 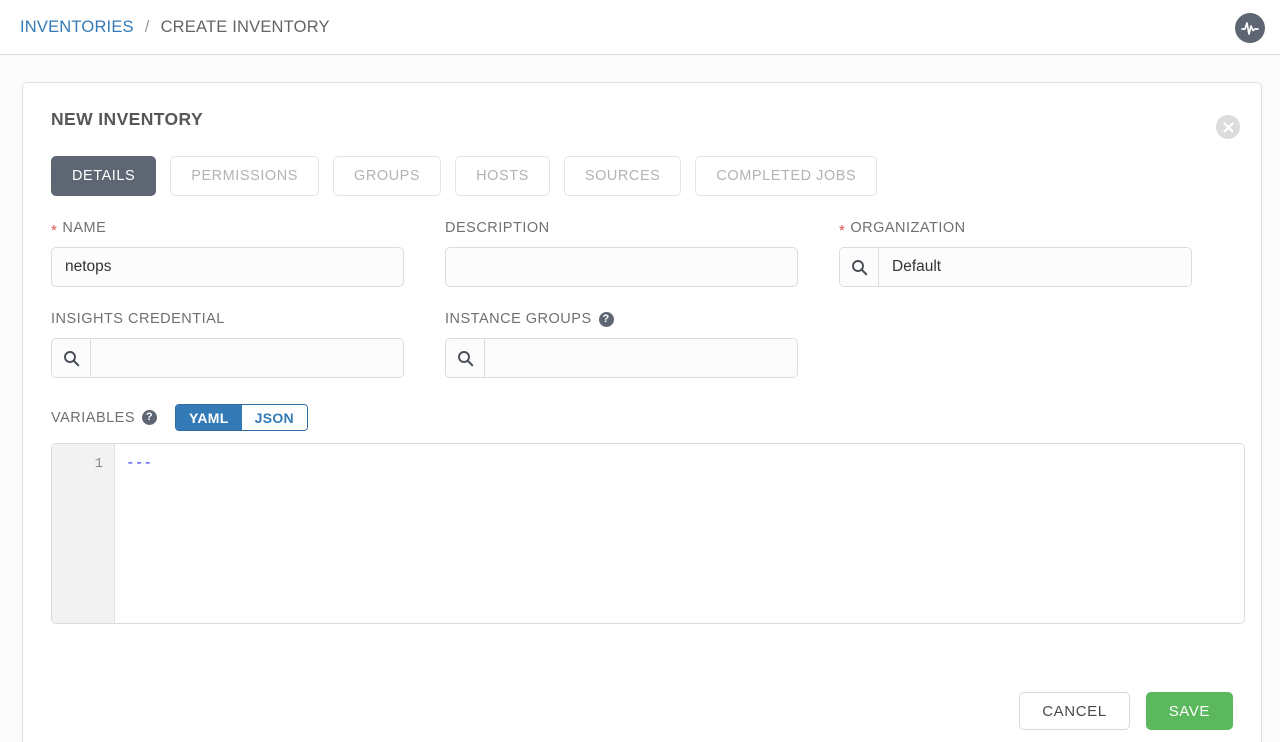 I want to click on breadcrumb-current-create-inventory: CREATE INVENTORY, so click(x=245, y=26).